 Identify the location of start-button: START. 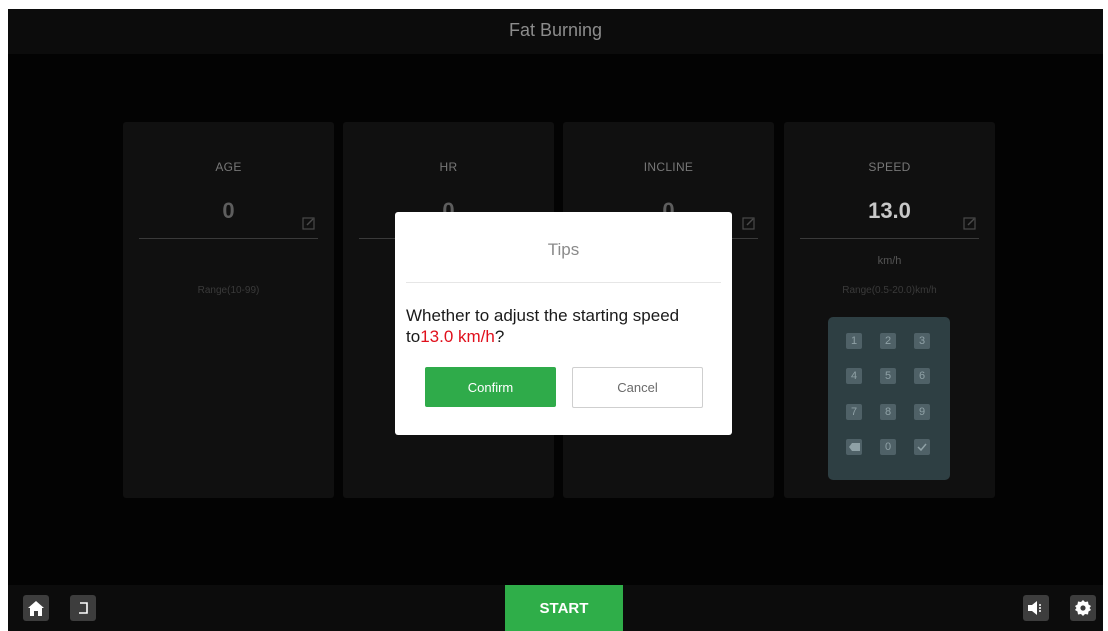
(564, 608).